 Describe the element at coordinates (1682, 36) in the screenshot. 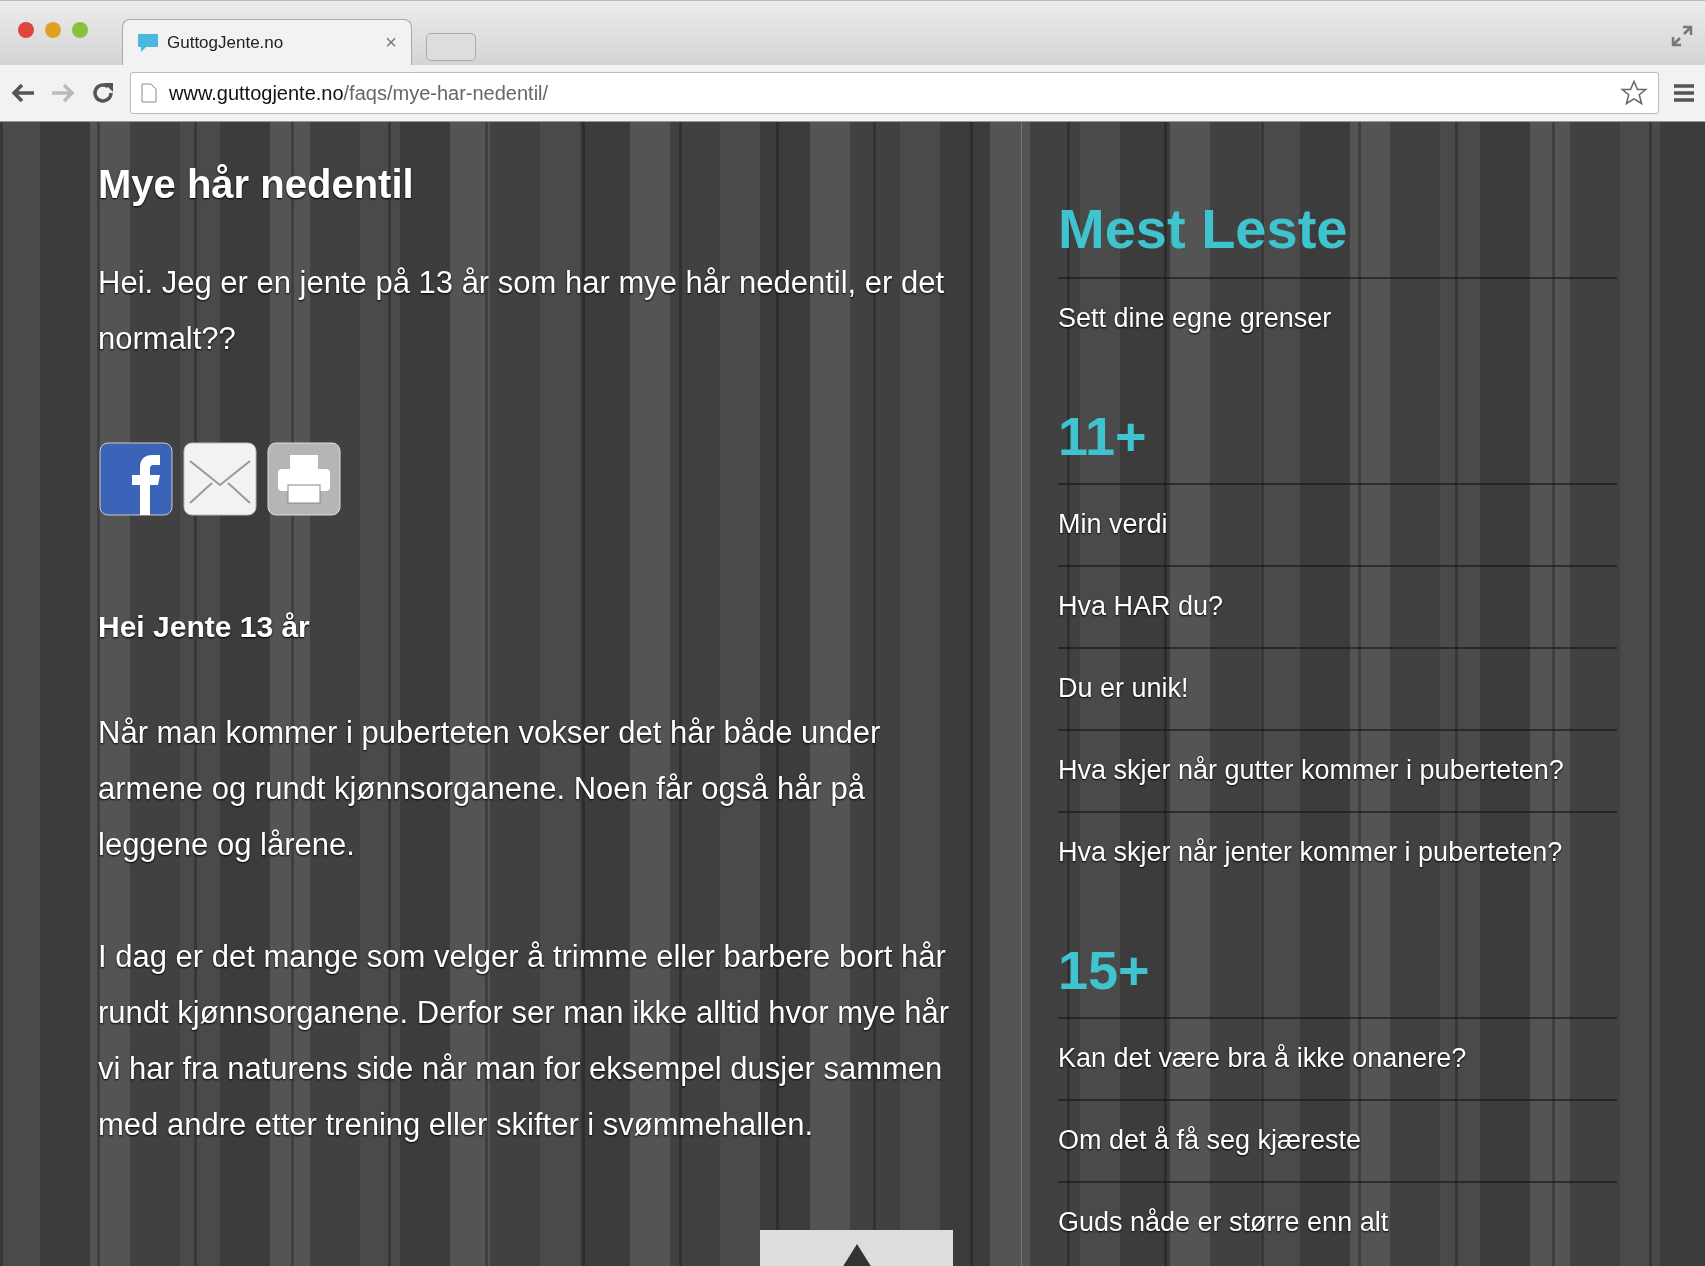

I see `fullscreen-icon` at that location.